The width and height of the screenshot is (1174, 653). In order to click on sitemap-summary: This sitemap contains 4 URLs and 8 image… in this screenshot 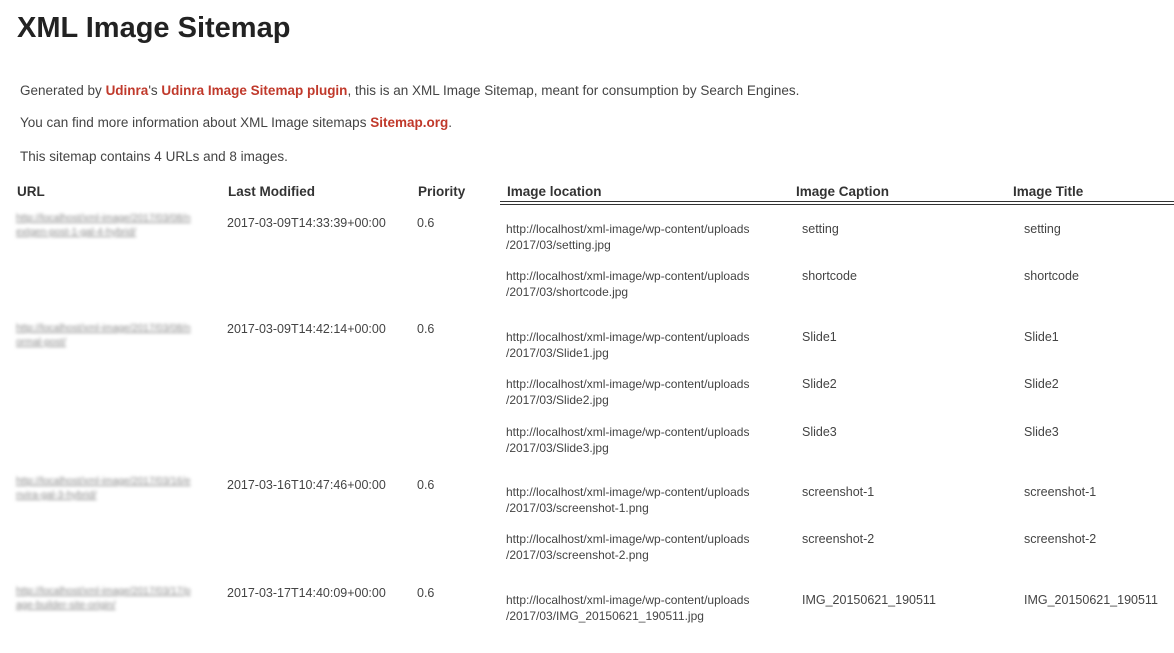, I will do `click(154, 156)`.